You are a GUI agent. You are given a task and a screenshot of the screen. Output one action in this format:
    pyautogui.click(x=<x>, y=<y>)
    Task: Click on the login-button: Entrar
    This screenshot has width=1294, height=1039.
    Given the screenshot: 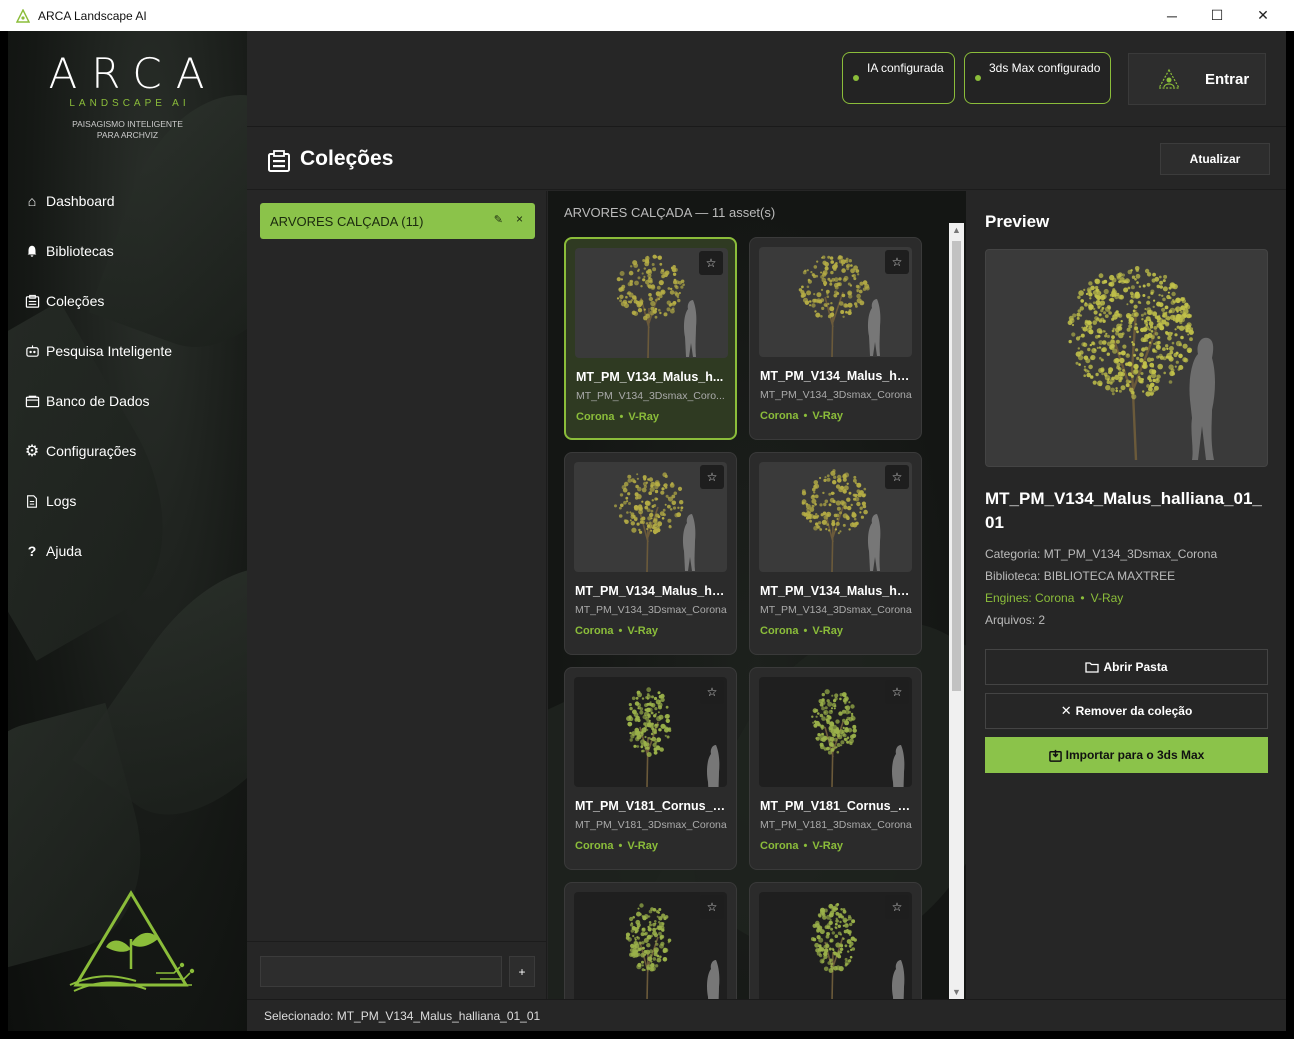 What is the action you would take?
    pyautogui.click(x=1197, y=79)
    